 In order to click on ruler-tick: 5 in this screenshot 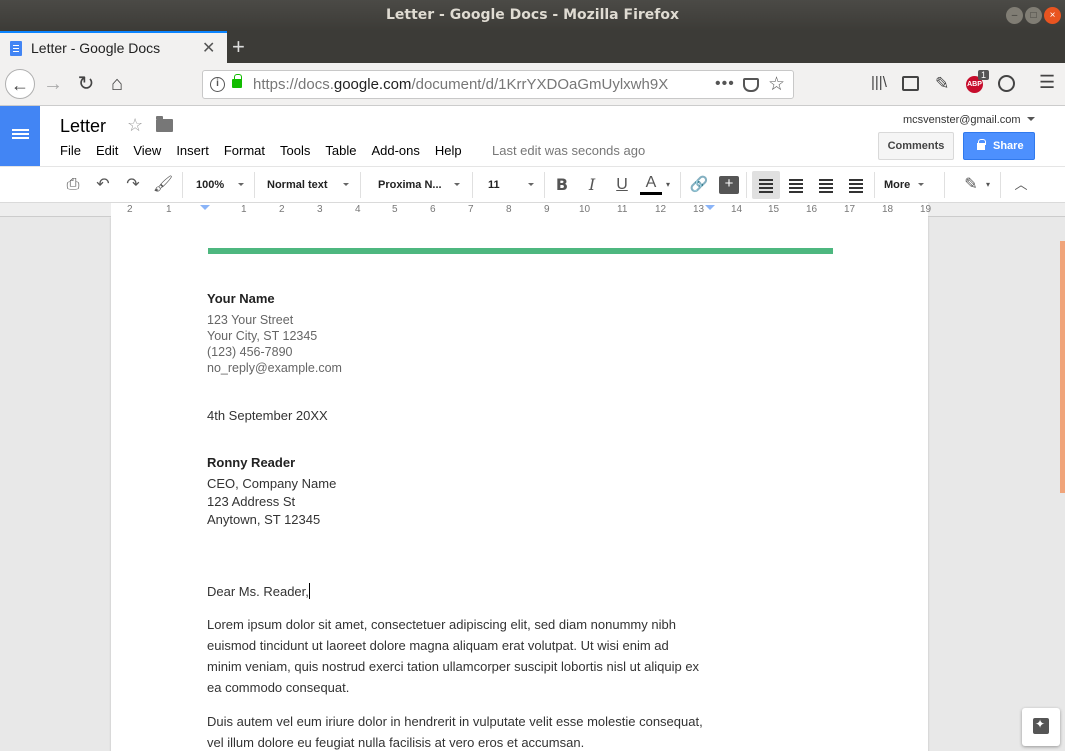, I will do `click(395, 209)`.